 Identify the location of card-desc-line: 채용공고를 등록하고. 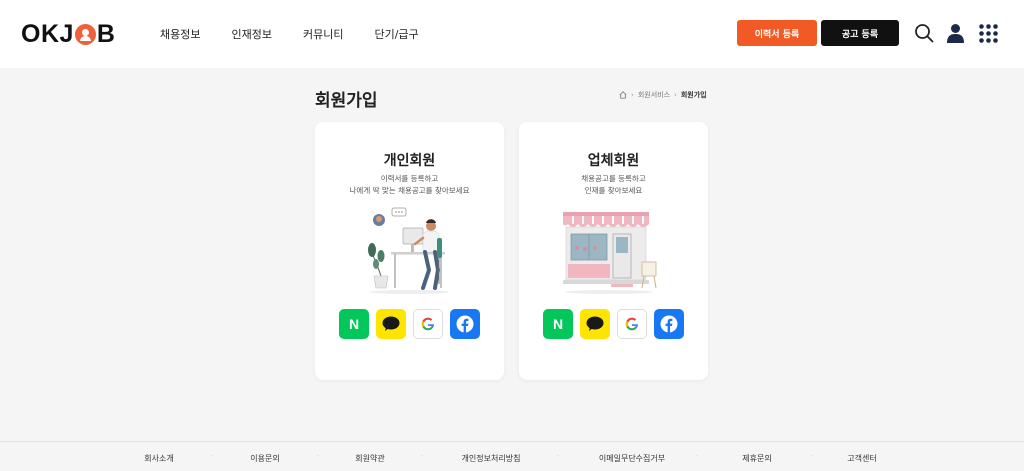
(613, 178).